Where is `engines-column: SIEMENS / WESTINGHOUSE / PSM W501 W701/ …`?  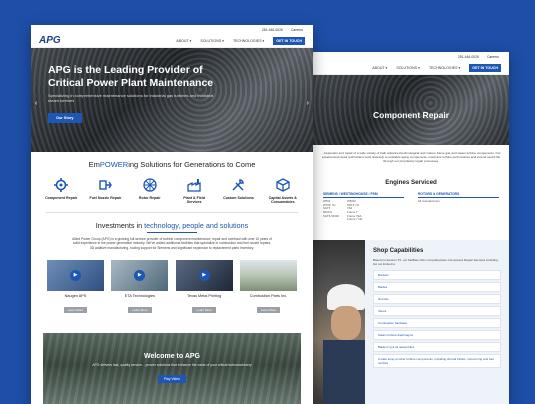 engines-column: SIEMENS / WESTINGHOUSE / PSM W501 W701/ … is located at coordinates (363, 207).